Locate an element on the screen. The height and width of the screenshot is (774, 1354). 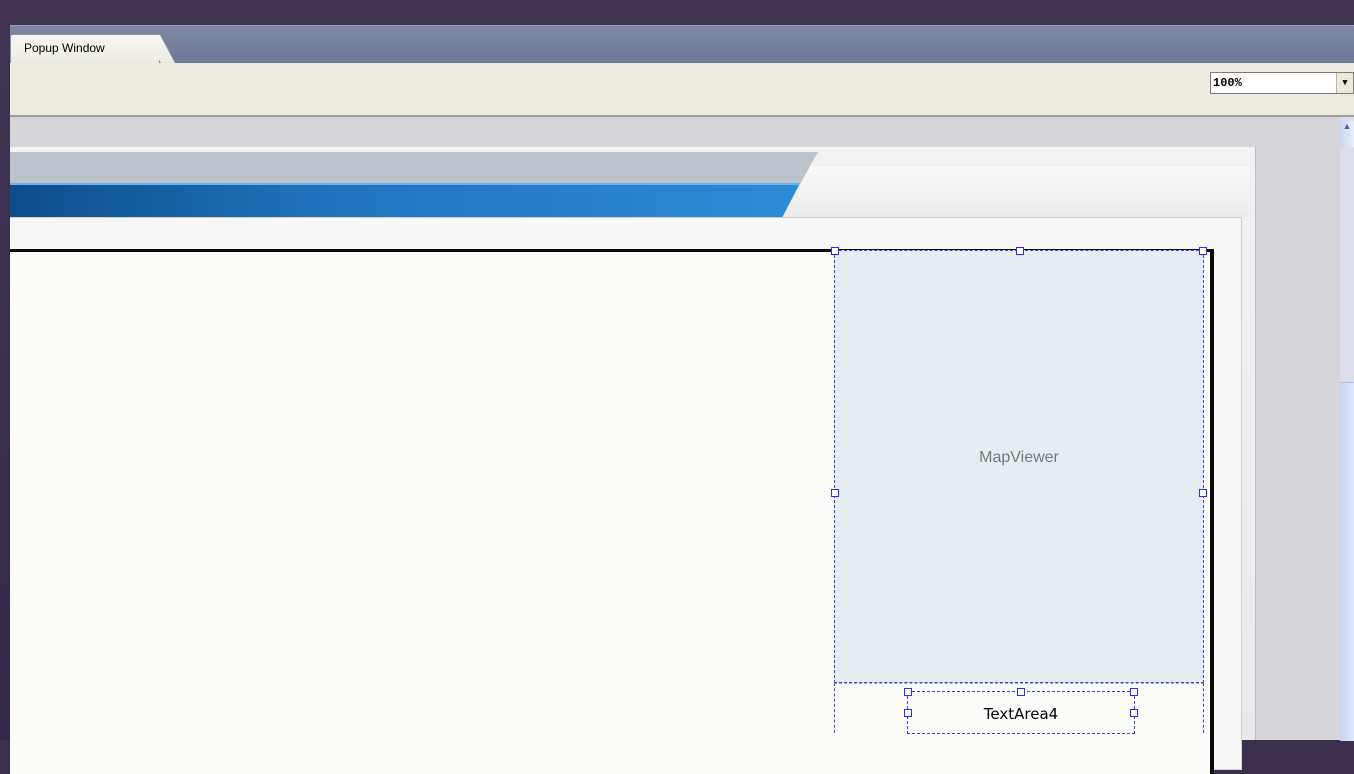
textarea-container: TextArea4 is located at coordinates (1019, 708).